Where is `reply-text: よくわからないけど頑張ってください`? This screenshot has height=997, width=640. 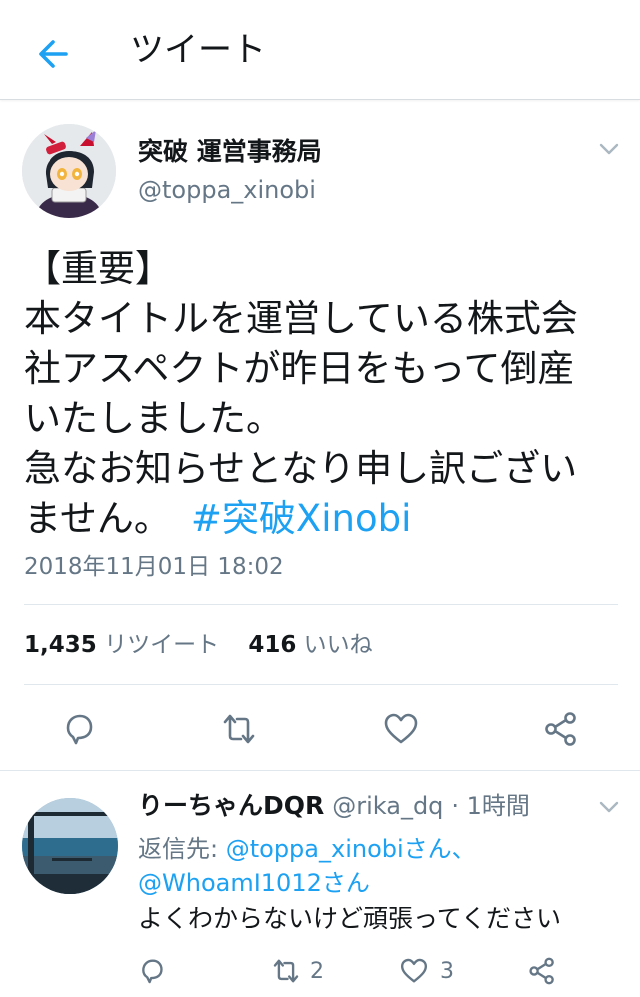
reply-text: よくわからないけど頑張ってください is located at coordinates (350, 918).